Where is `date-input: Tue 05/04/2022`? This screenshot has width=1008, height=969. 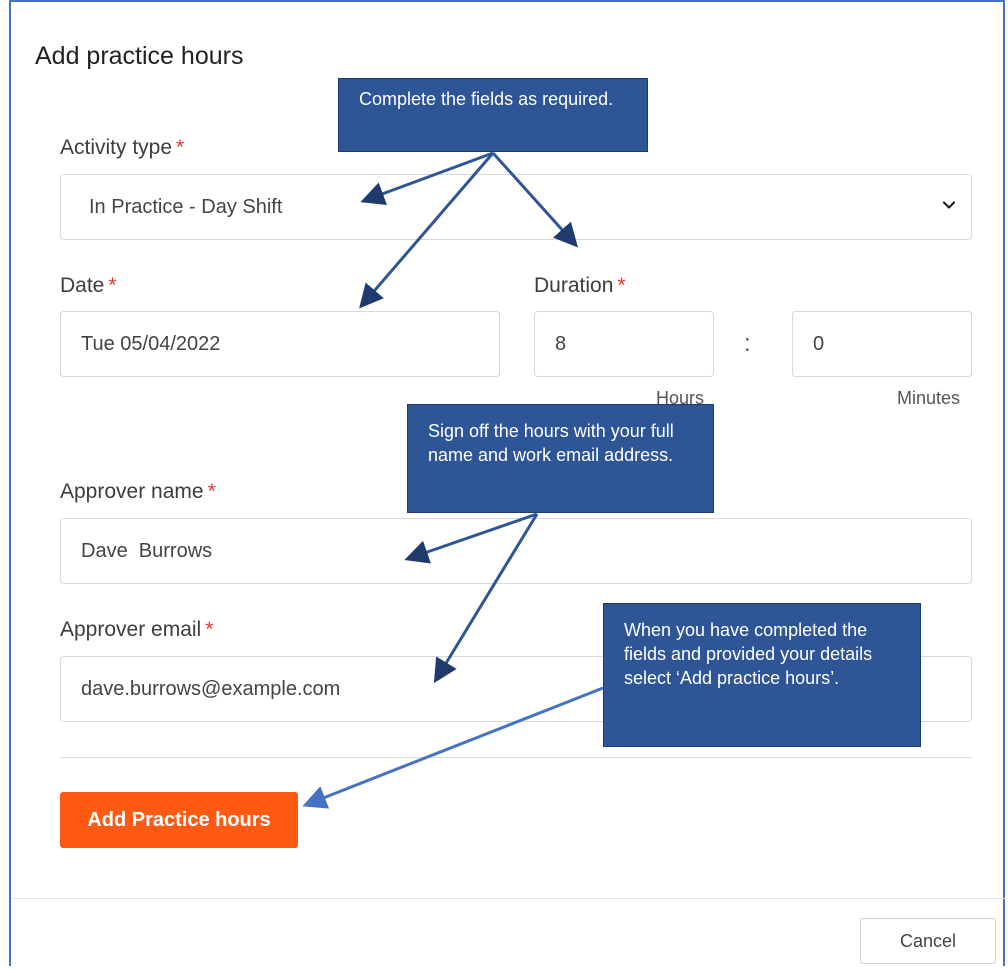
date-input: Tue 05/04/2022 is located at coordinates (280, 344).